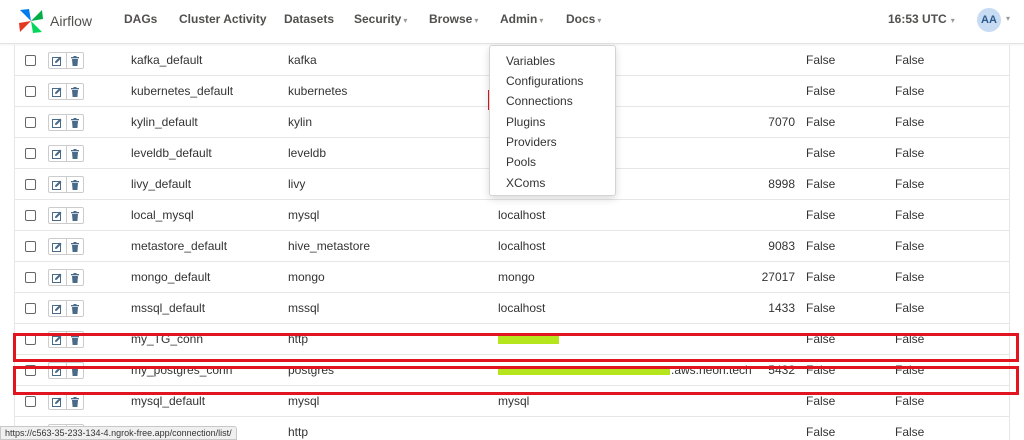 The image size is (1024, 440). What do you see at coordinates (170, 277) in the screenshot?
I see `conn-id: mongo_default` at bounding box center [170, 277].